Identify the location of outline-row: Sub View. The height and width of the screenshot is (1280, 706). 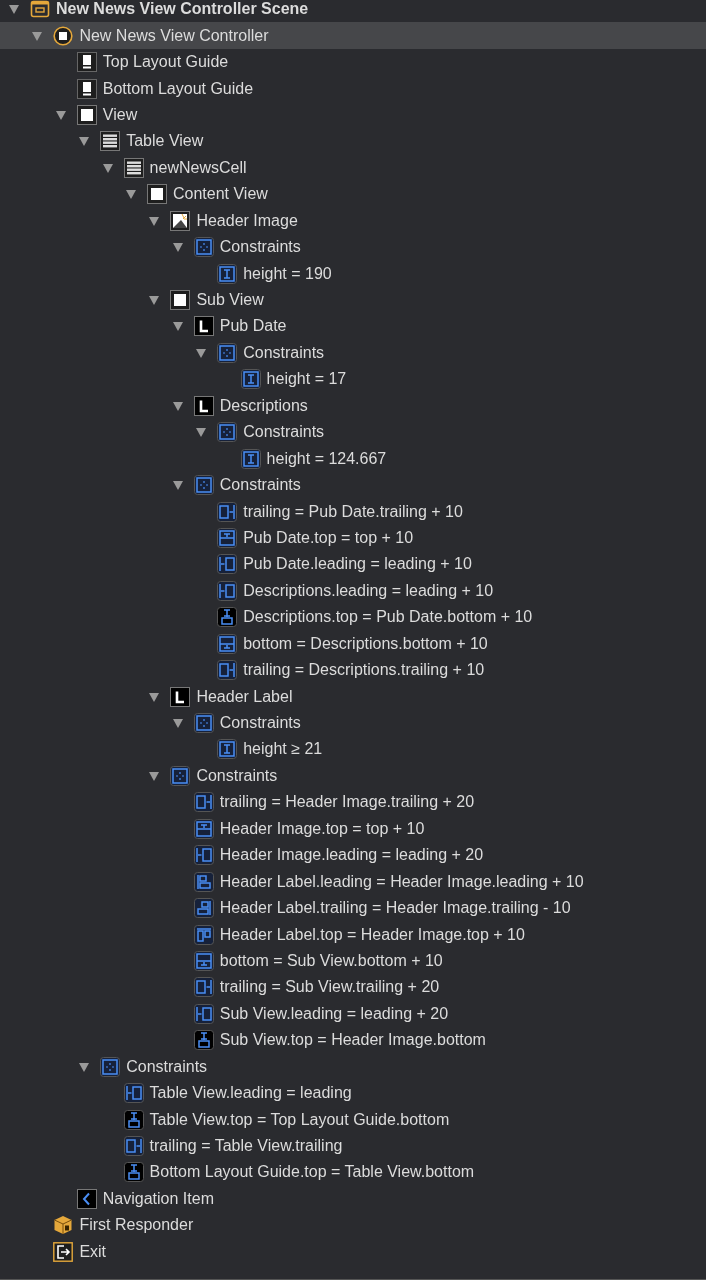
(353, 300).